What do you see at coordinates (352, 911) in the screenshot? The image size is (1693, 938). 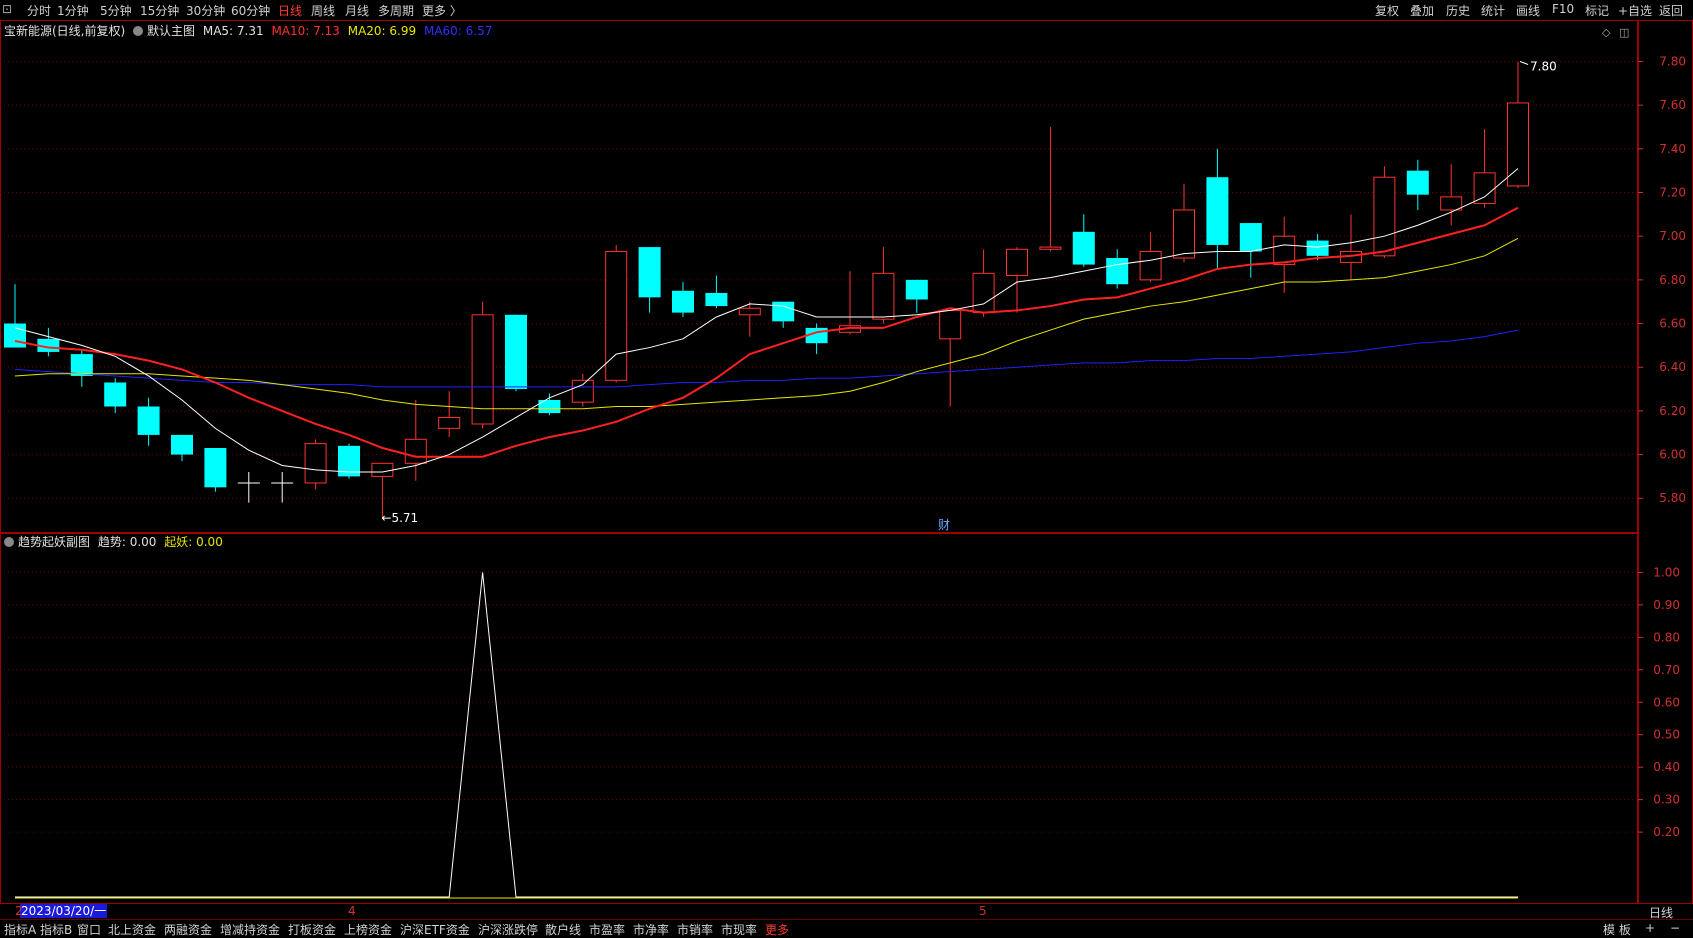 I see `month-mark-apr: 4` at bounding box center [352, 911].